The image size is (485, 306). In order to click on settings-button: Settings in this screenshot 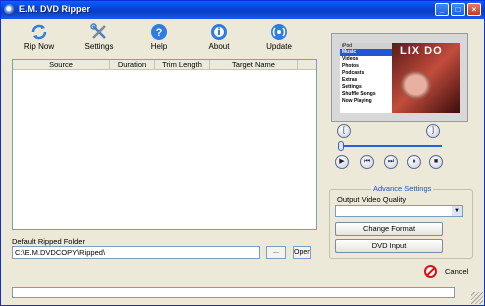, I will do `click(99, 38)`.